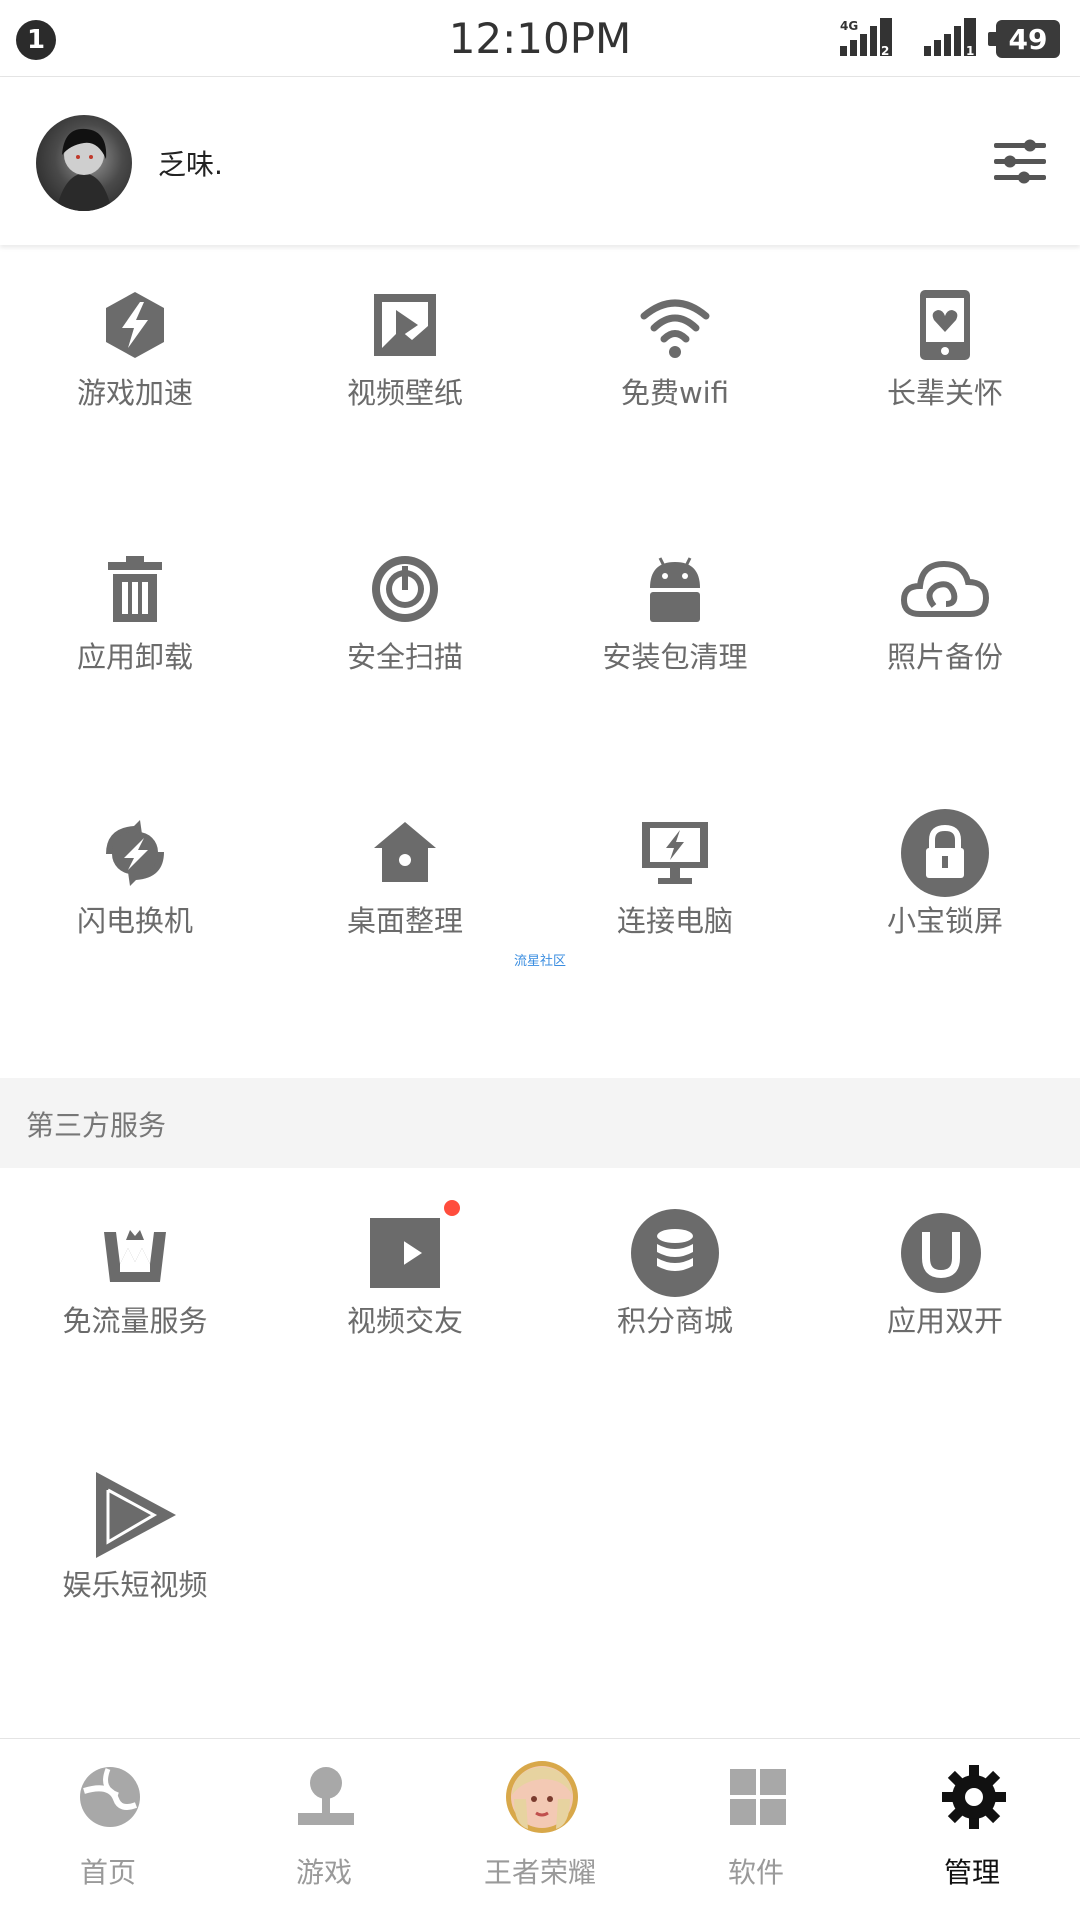  I want to click on nav-honor-of-kings: 王者荣耀, so click(540, 1830).